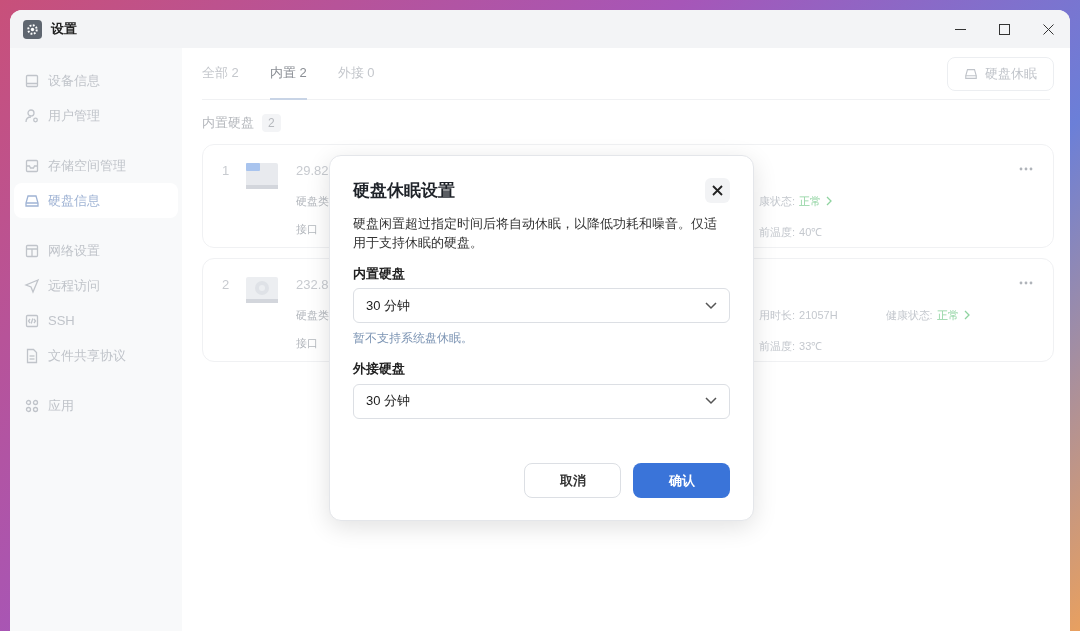 The height and width of the screenshot is (631, 1080). Describe the element at coordinates (572, 480) in the screenshot. I see `cancel-button: 取消` at that location.